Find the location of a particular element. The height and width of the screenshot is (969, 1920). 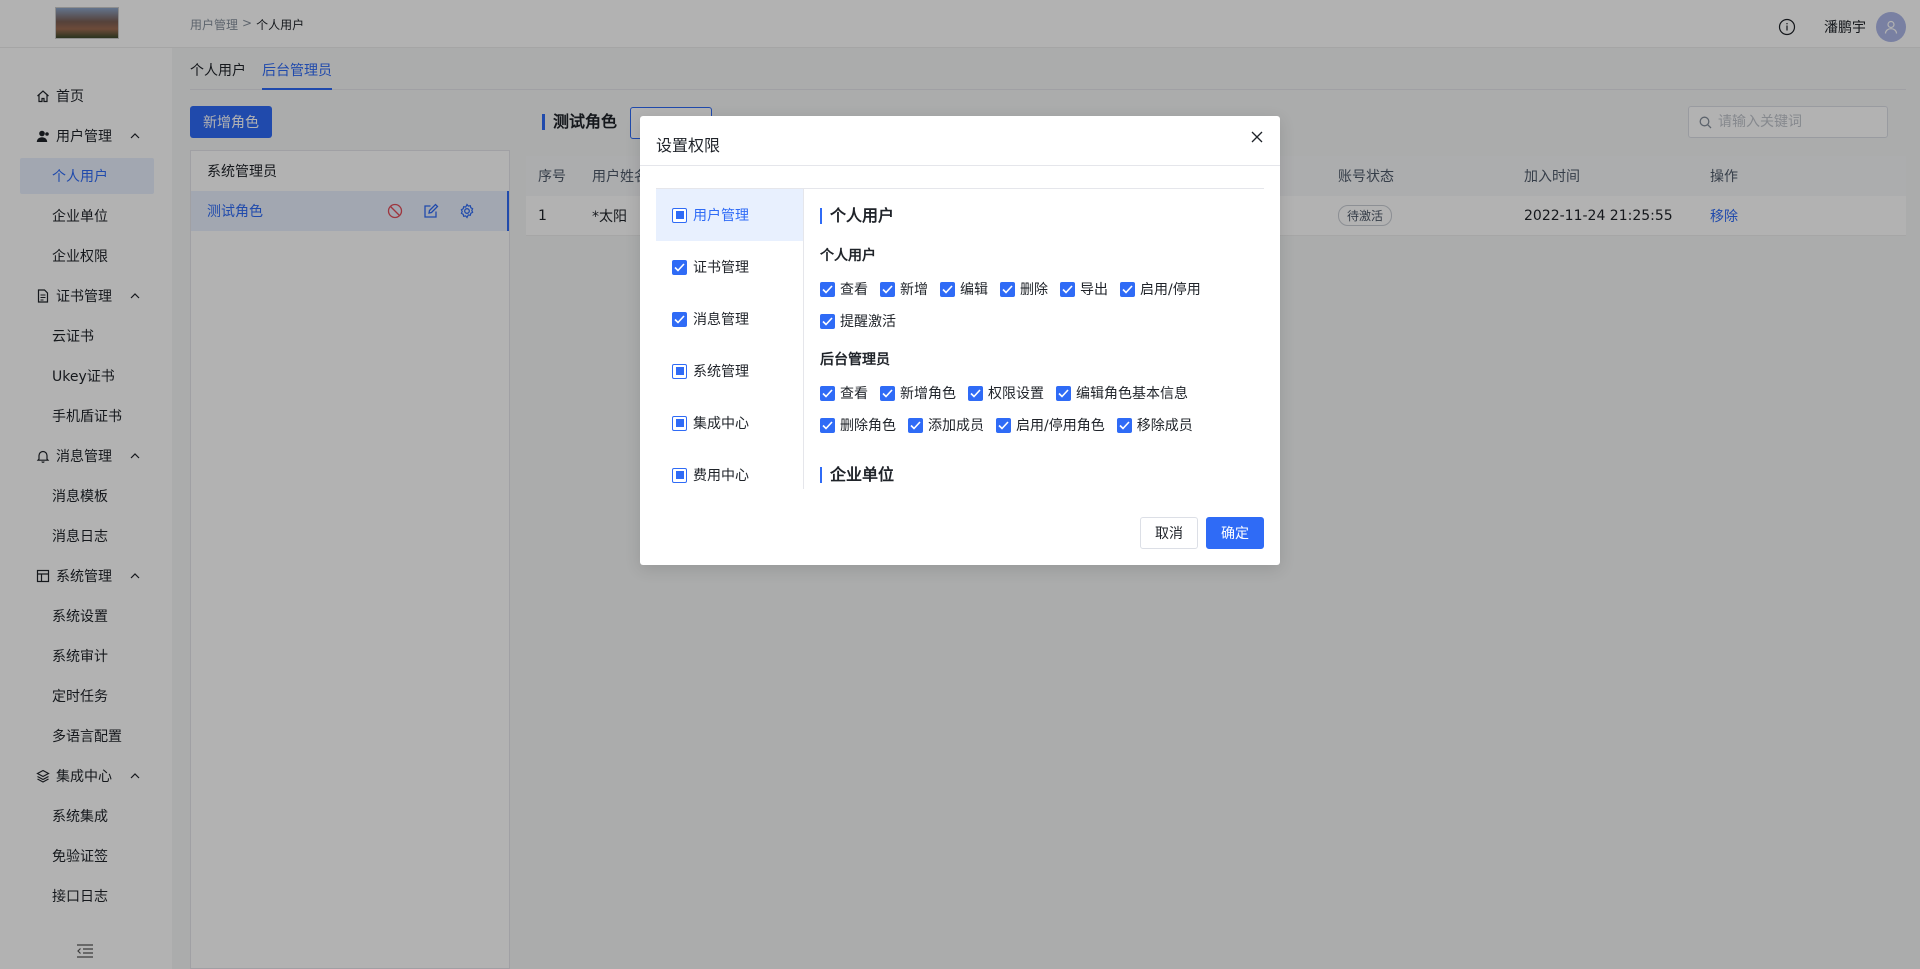

confirm-button: 确定 is located at coordinates (1235, 533).